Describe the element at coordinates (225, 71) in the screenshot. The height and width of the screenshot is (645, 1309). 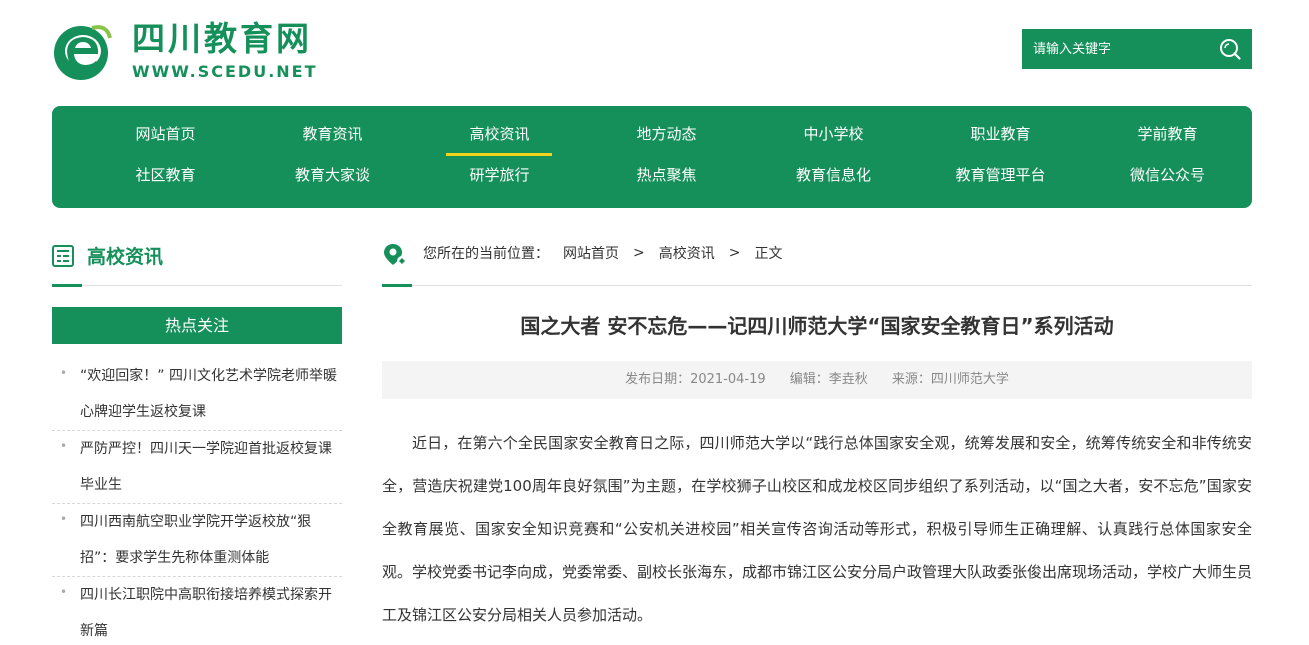
I see `site-url: WWW.SCEDU.NET` at that location.